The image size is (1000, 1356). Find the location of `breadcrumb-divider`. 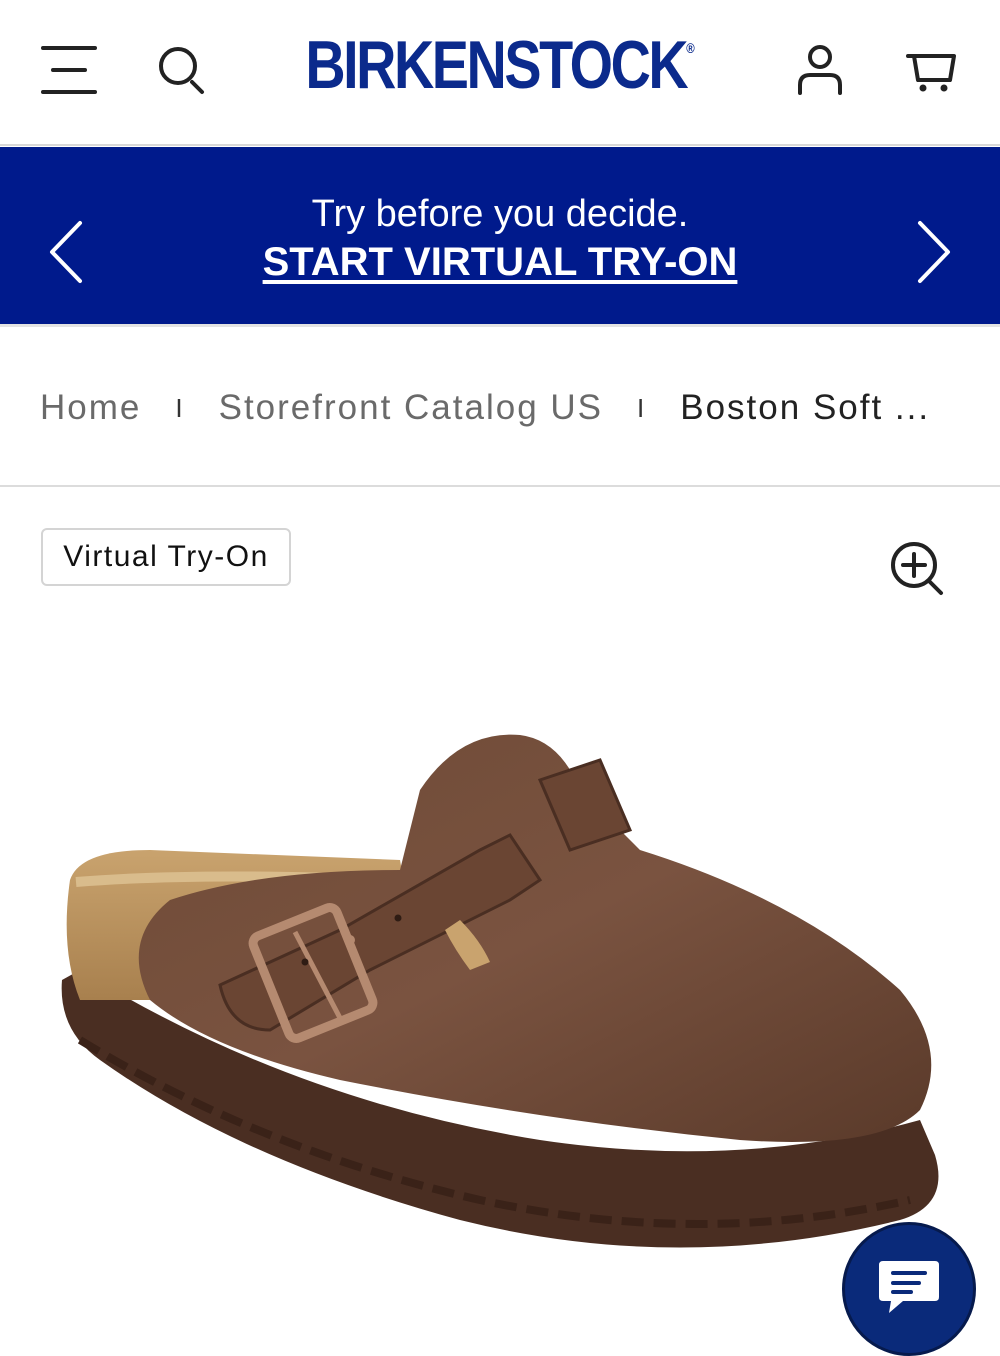

breadcrumb-divider is located at coordinates (500, 486).